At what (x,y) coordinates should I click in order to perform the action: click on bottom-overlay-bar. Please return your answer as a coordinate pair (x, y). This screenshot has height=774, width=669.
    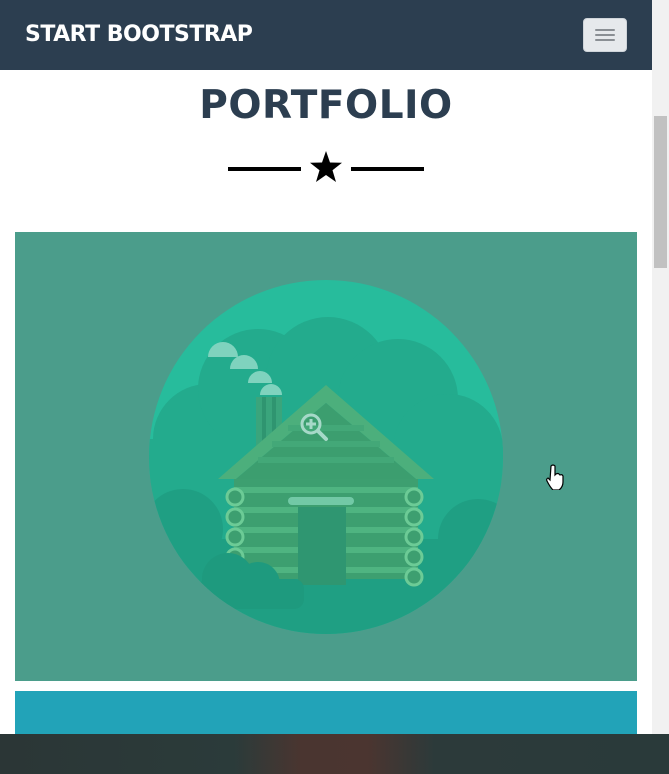
    Looking at the image, I should click on (334, 754).